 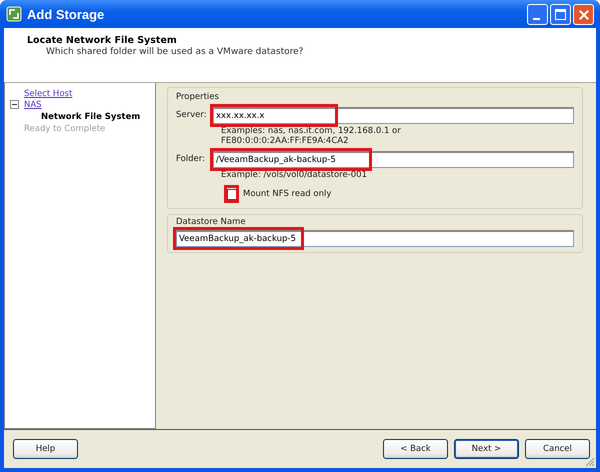 I want to click on help-button: Help, so click(x=45, y=449).